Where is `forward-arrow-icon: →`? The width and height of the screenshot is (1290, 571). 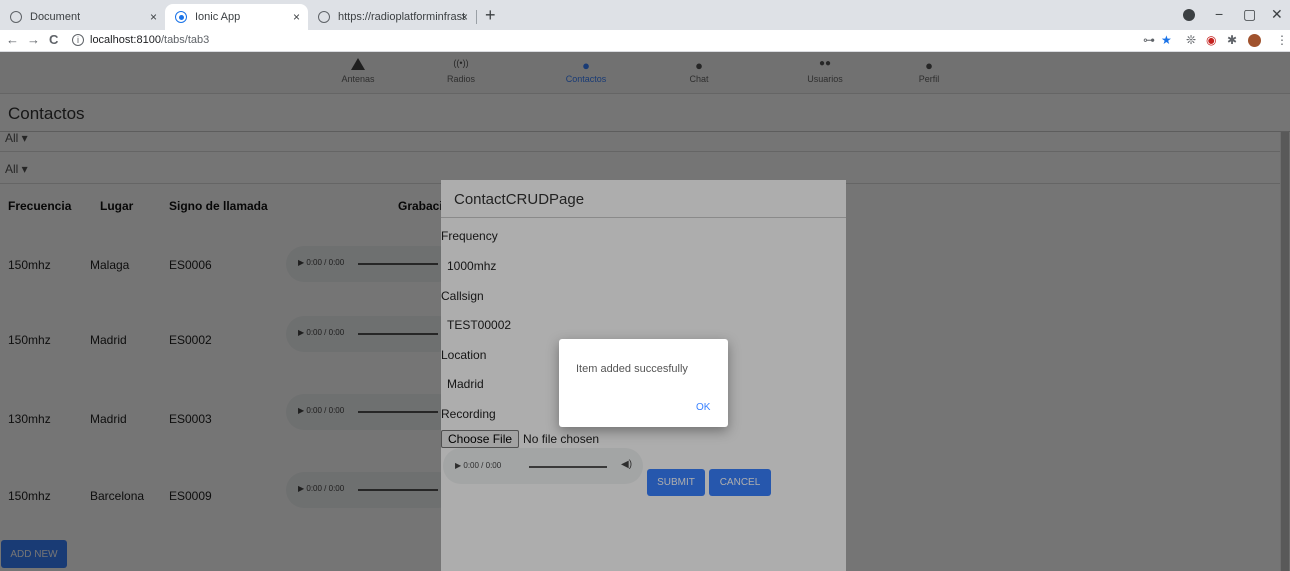 forward-arrow-icon: → is located at coordinates (33, 39).